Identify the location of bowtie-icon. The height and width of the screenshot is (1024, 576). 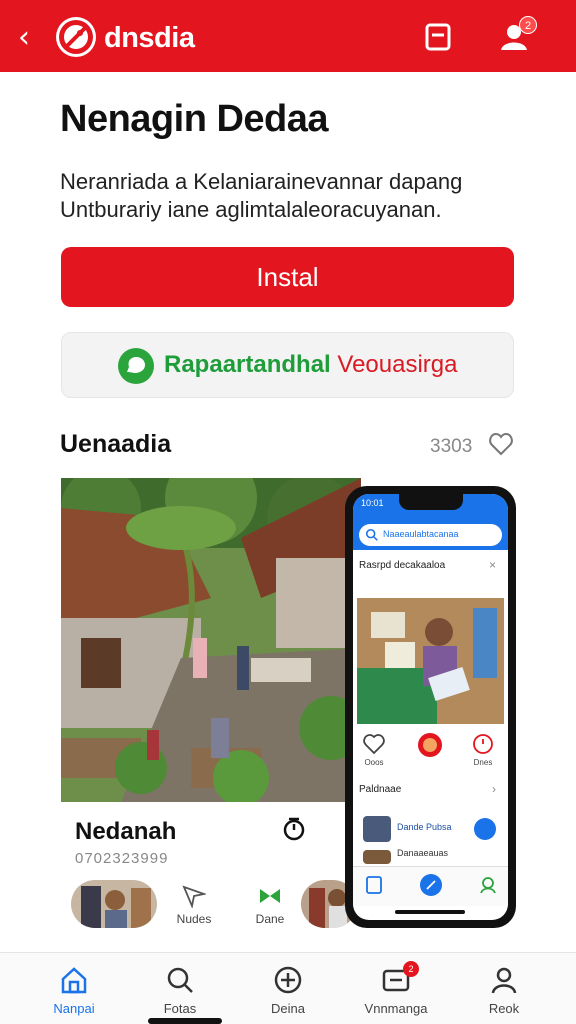
(270, 896).